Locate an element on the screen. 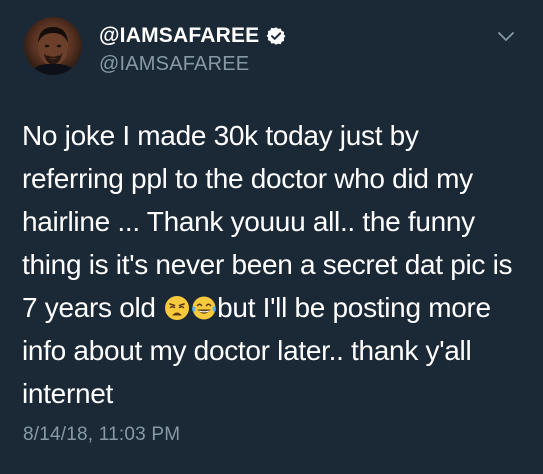 This screenshot has height=474, width=543. tweet-text-line: internet is located at coordinates (67, 393).